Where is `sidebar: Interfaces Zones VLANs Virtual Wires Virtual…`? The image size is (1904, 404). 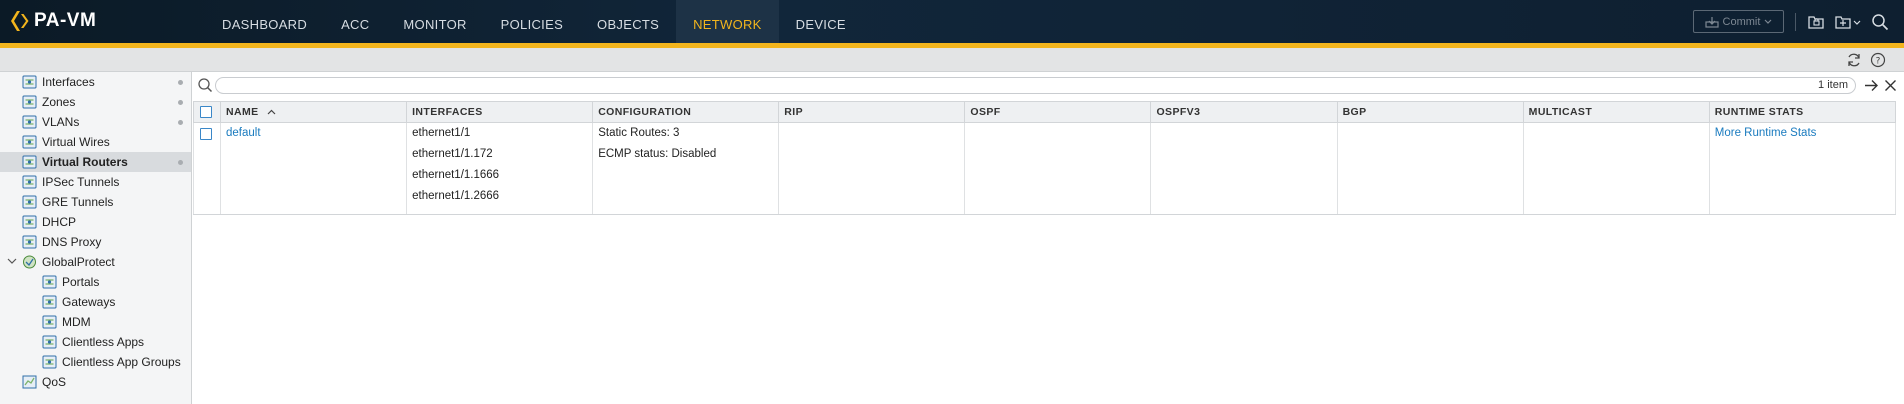 sidebar: Interfaces Zones VLANs Virtual Wires Virtual… is located at coordinates (96, 238).